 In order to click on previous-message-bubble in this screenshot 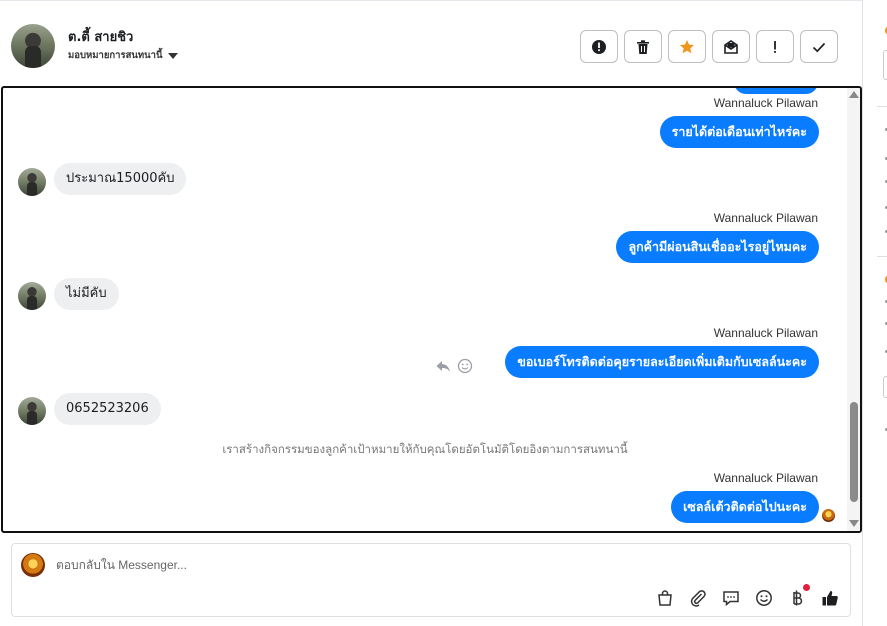, I will do `click(776, 91)`.